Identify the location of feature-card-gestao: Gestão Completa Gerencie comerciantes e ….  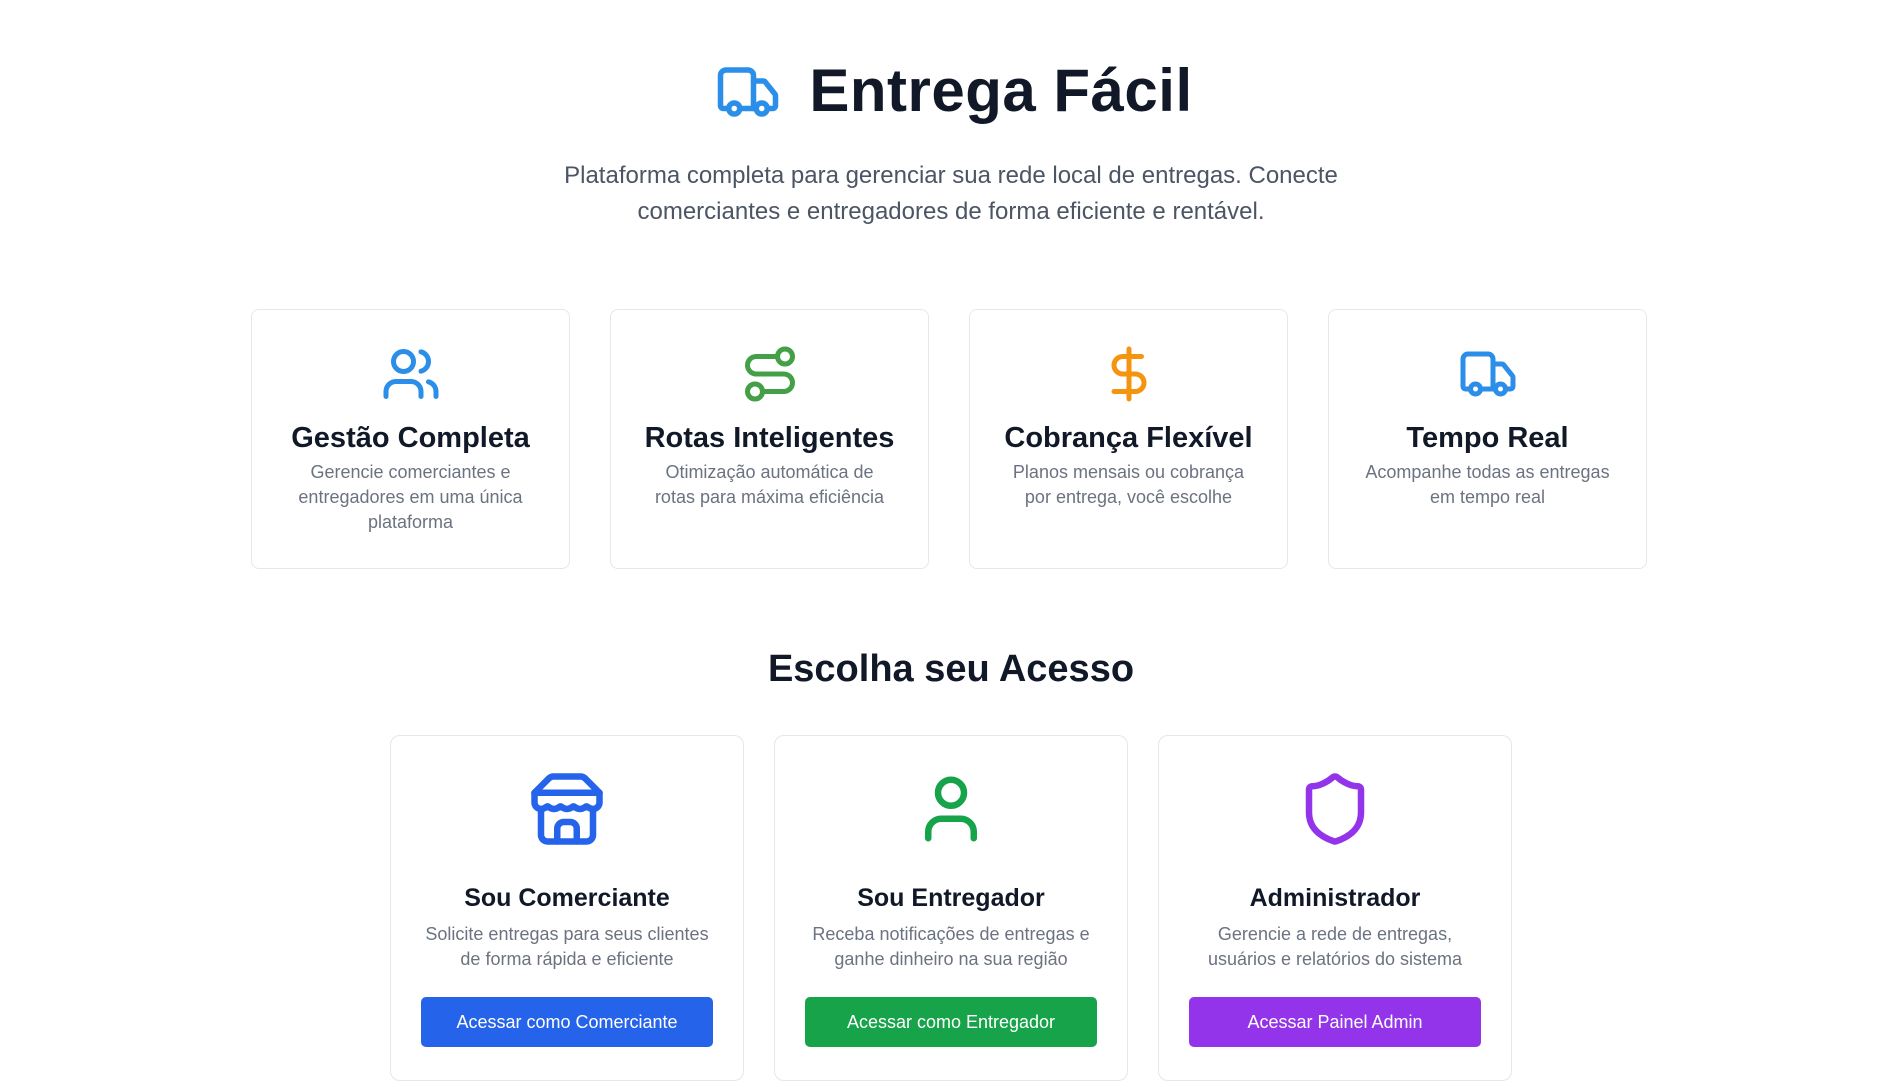
(410, 439).